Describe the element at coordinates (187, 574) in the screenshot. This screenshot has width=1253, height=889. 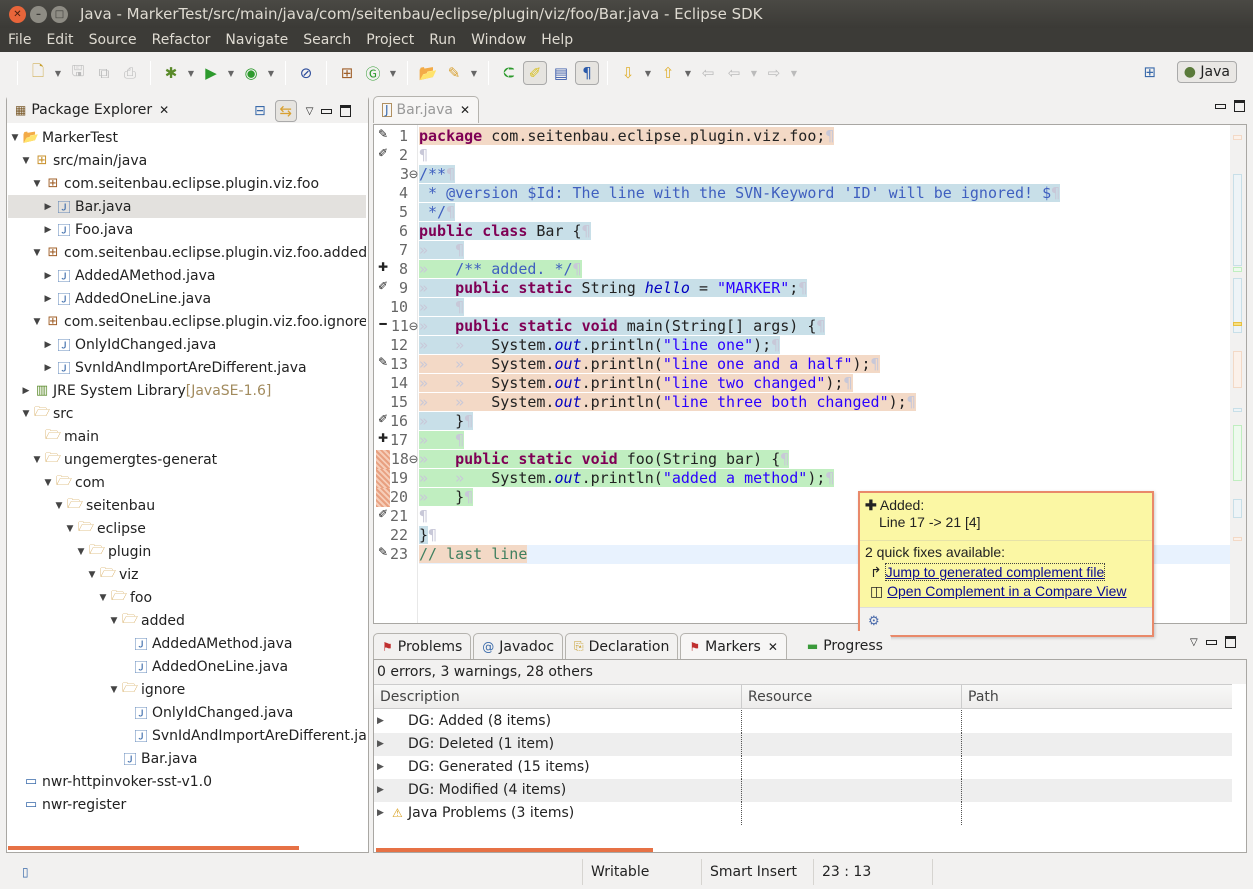
I see `tree-item: ▼ 🗁 viz` at that location.